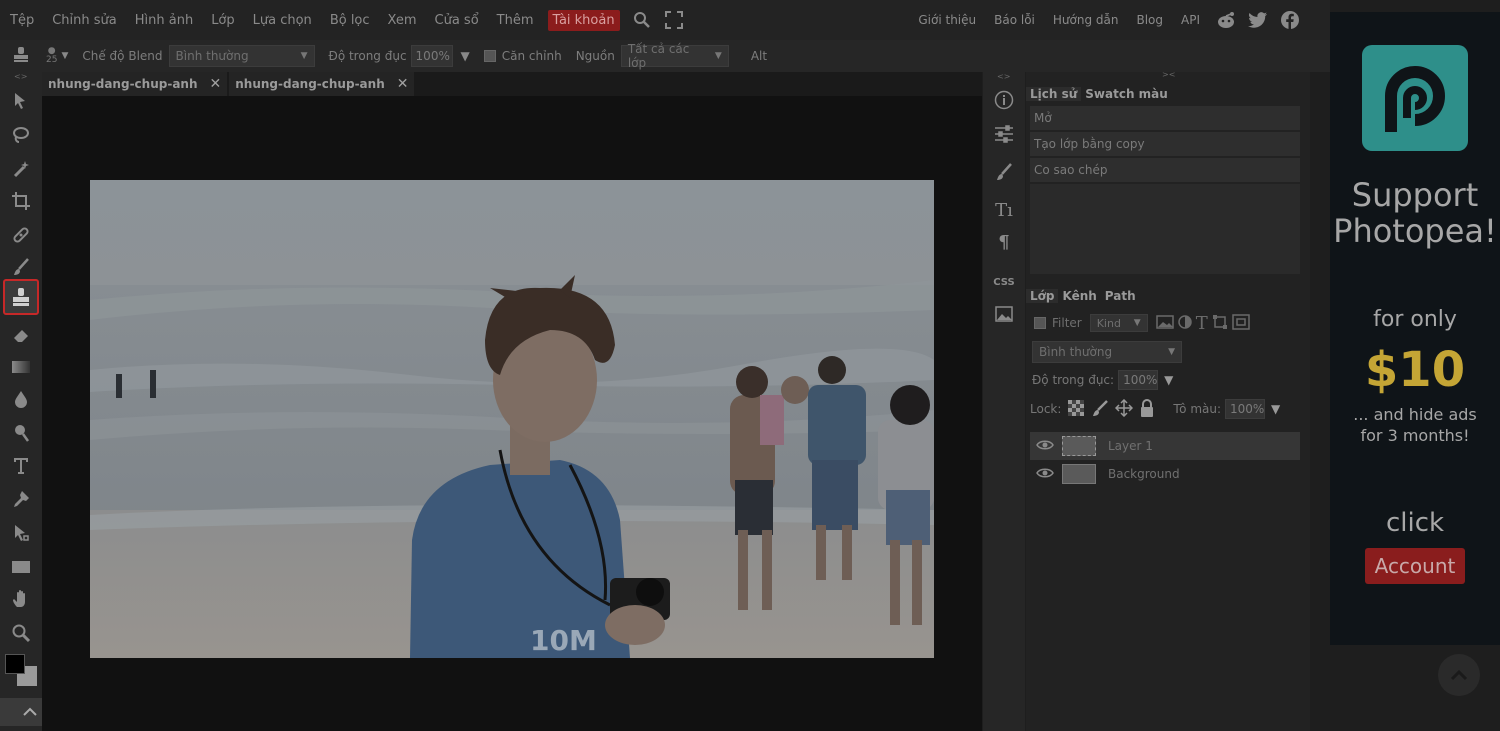 The width and height of the screenshot is (1500, 731). I want to click on layer-blend-select: Bình thường ▼, so click(1107, 352).